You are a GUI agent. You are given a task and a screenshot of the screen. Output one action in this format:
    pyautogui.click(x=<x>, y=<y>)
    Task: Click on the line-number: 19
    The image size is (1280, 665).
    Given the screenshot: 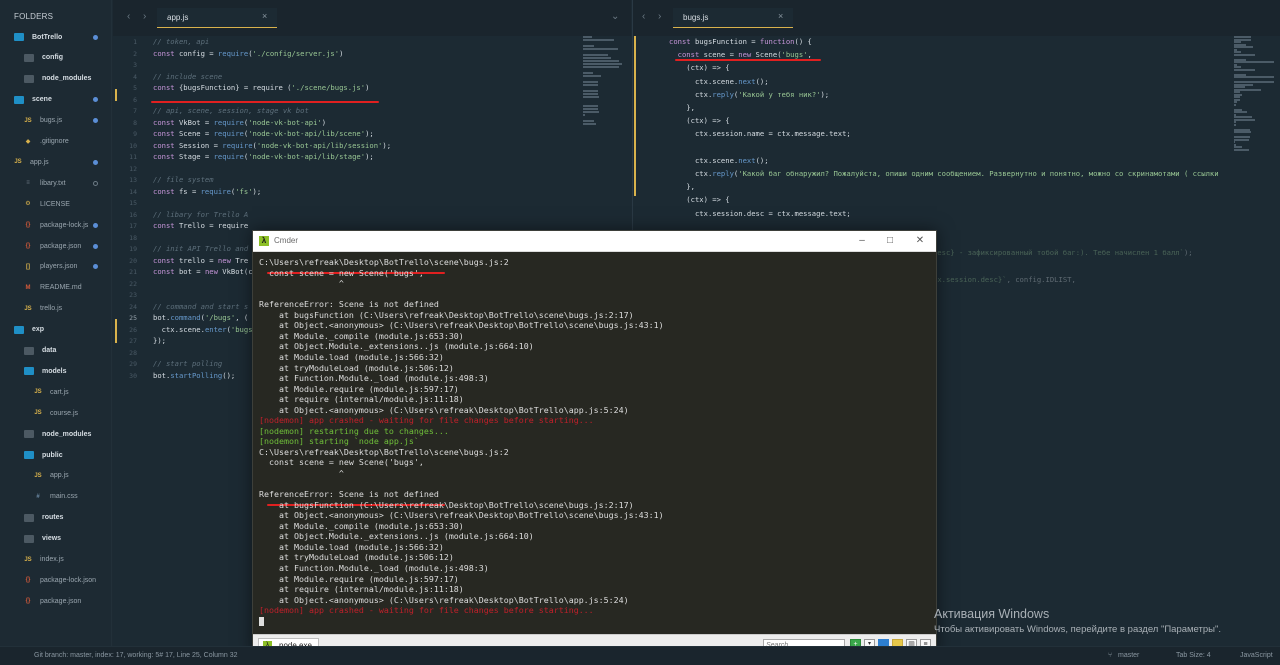 What is the action you would take?
    pyautogui.click(x=133, y=249)
    